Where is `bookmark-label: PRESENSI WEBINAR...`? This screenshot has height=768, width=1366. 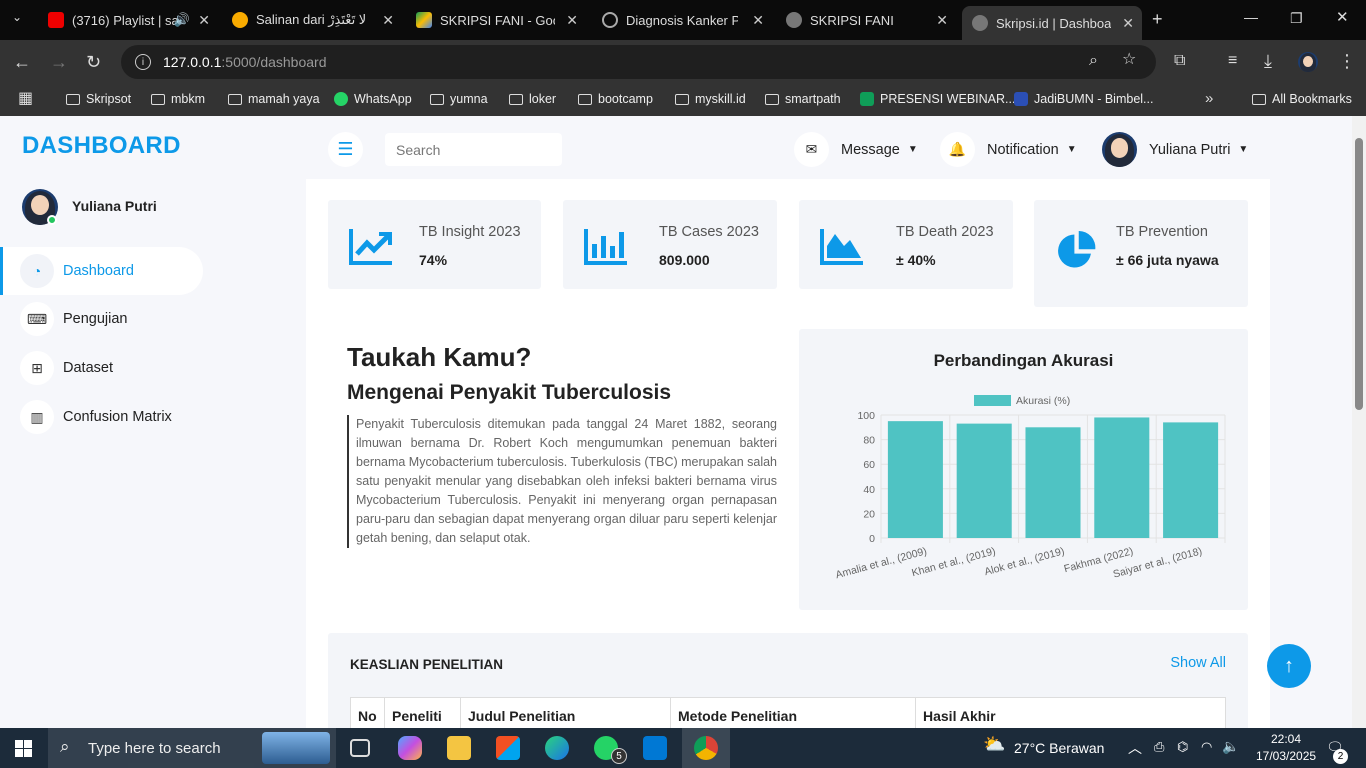 bookmark-label: PRESENSI WEBINAR... is located at coordinates (948, 99).